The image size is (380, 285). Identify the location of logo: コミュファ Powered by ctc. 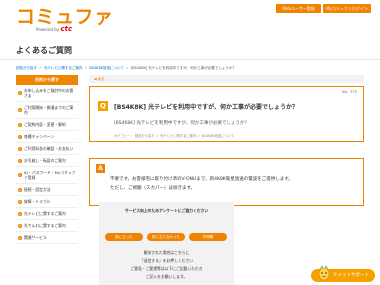
(65, 19).